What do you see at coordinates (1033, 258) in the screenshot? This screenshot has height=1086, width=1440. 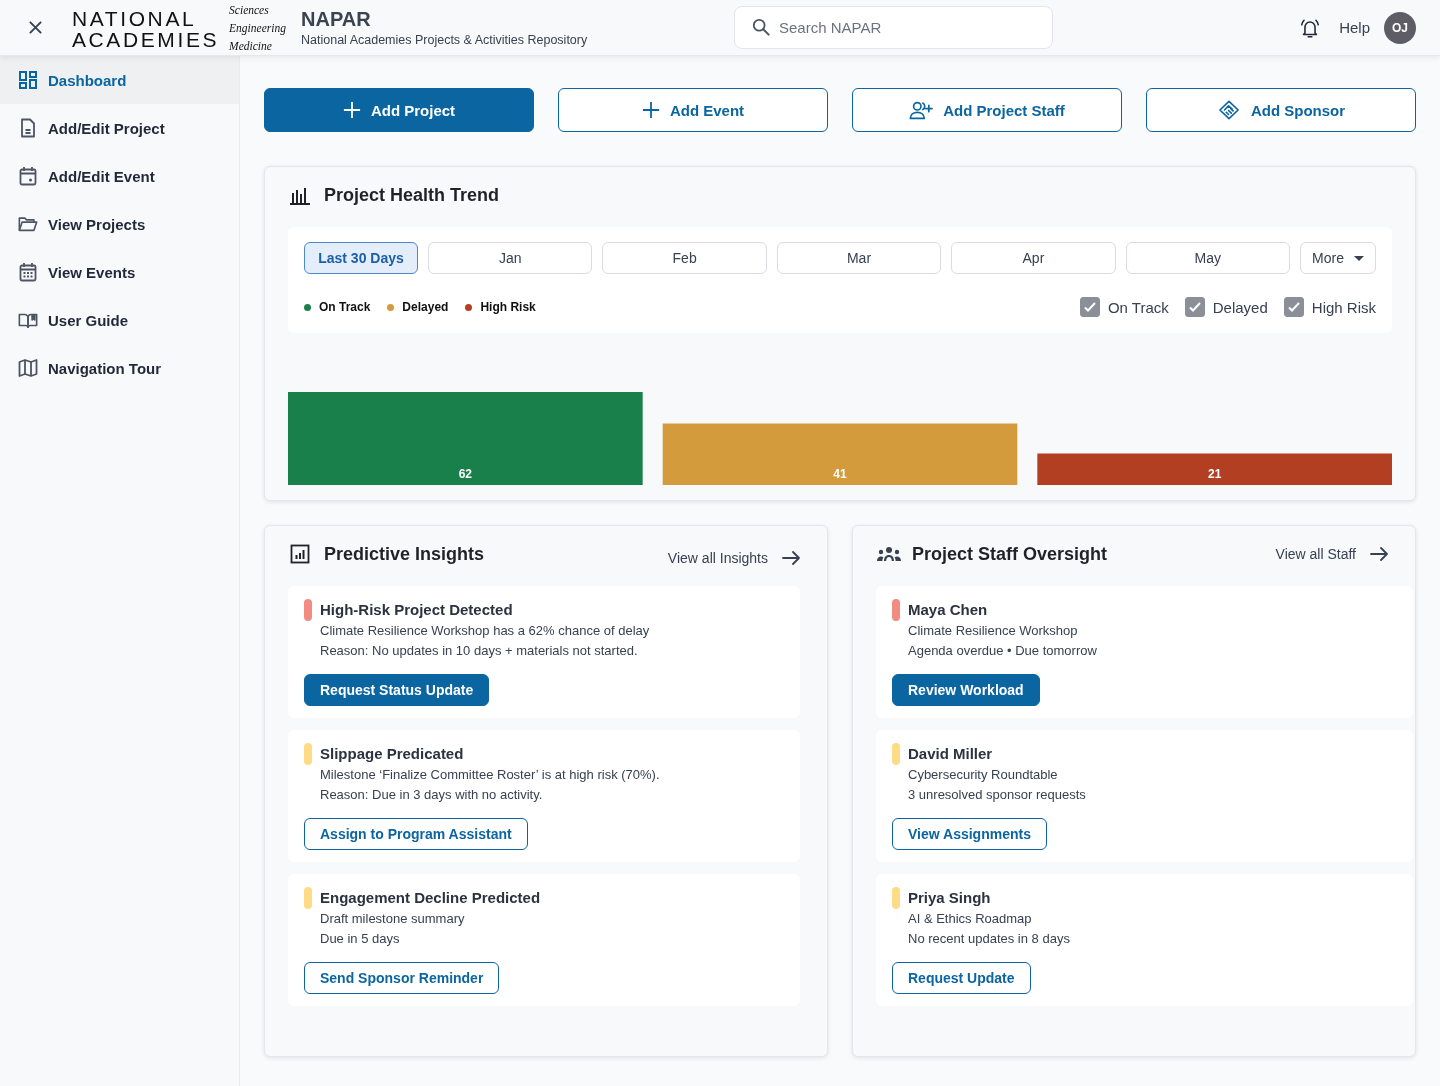 I see `period-tab: Apr` at bounding box center [1033, 258].